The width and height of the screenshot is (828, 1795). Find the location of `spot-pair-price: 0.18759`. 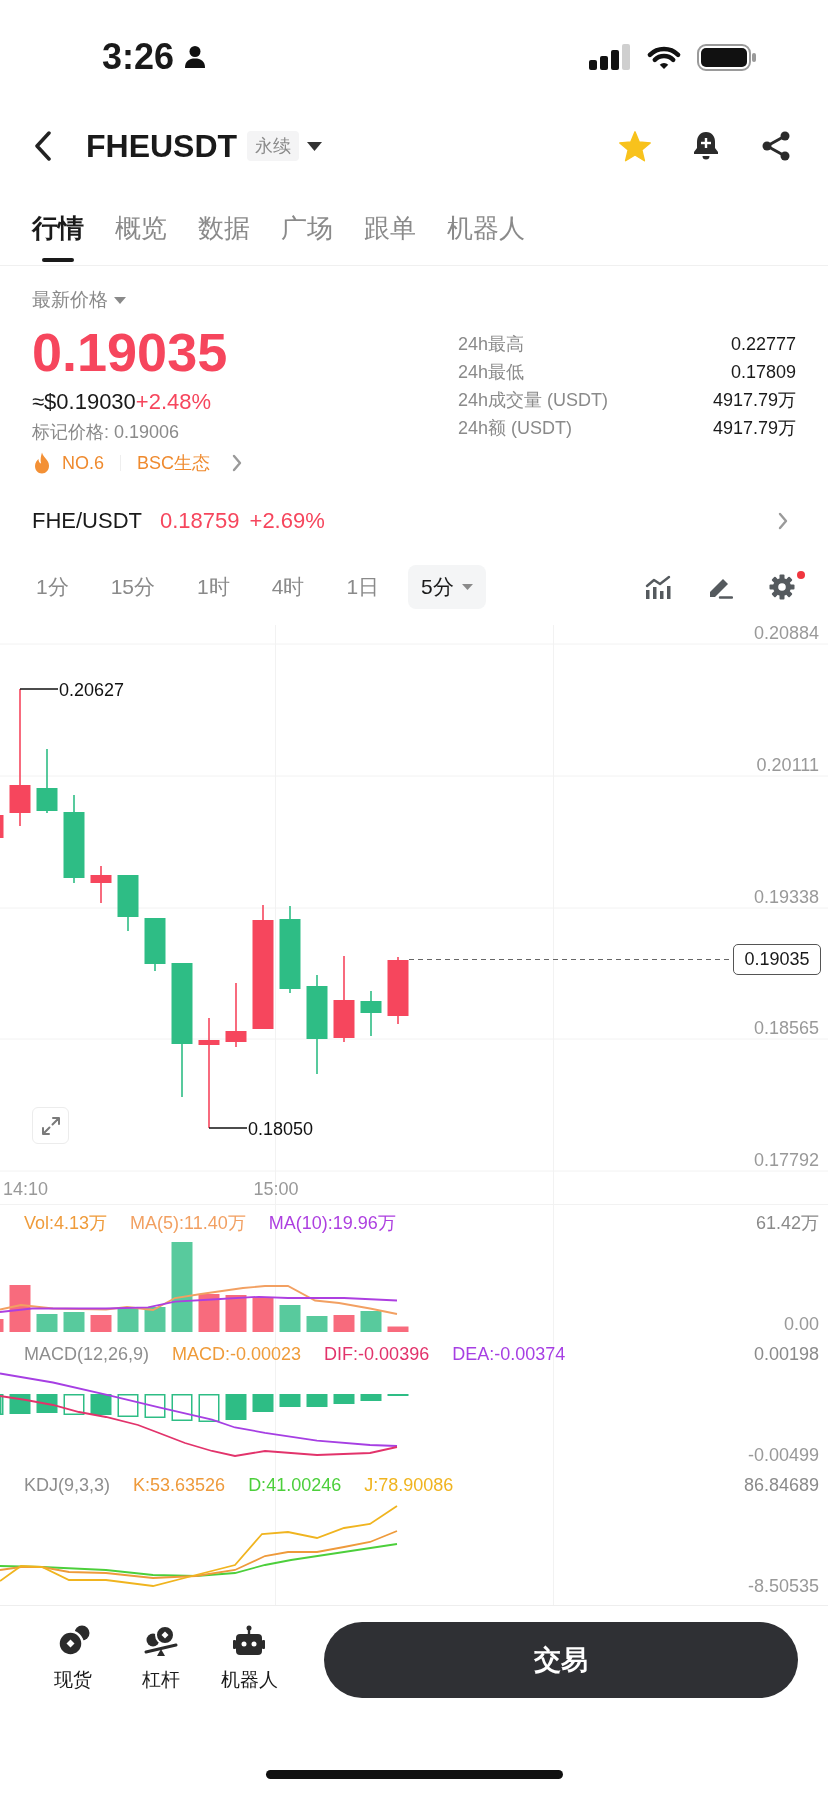

spot-pair-price: 0.18759 is located at coordinates (200, 521).